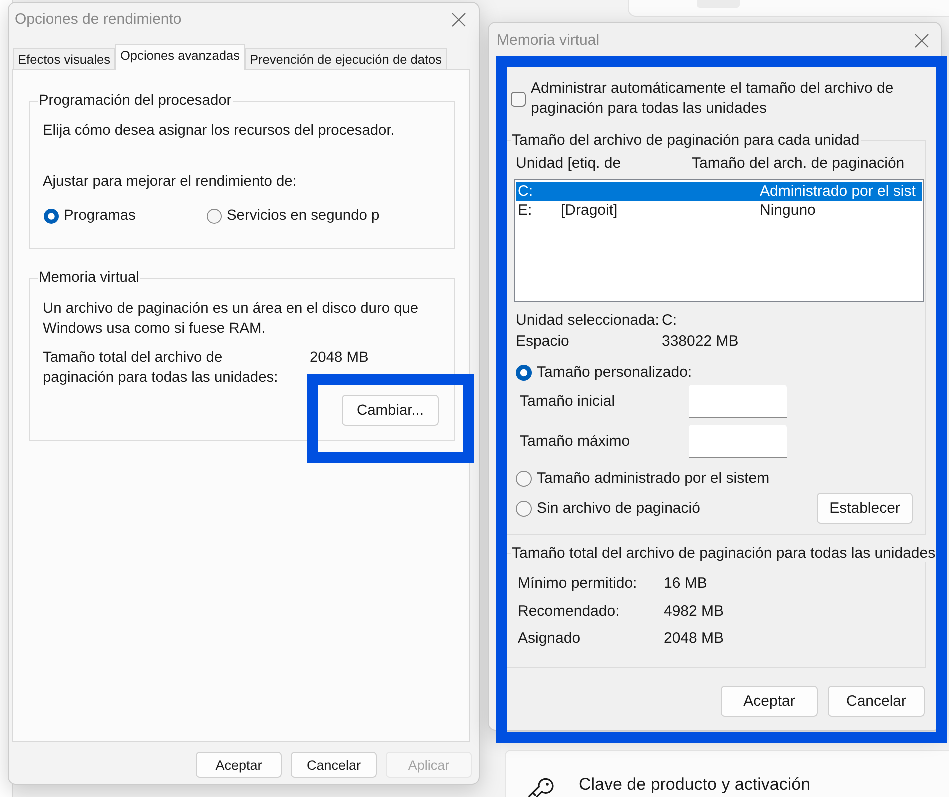  Describe the element at coordinates (670, 321) in the screenshot. I see `info-value: C:` at that location.